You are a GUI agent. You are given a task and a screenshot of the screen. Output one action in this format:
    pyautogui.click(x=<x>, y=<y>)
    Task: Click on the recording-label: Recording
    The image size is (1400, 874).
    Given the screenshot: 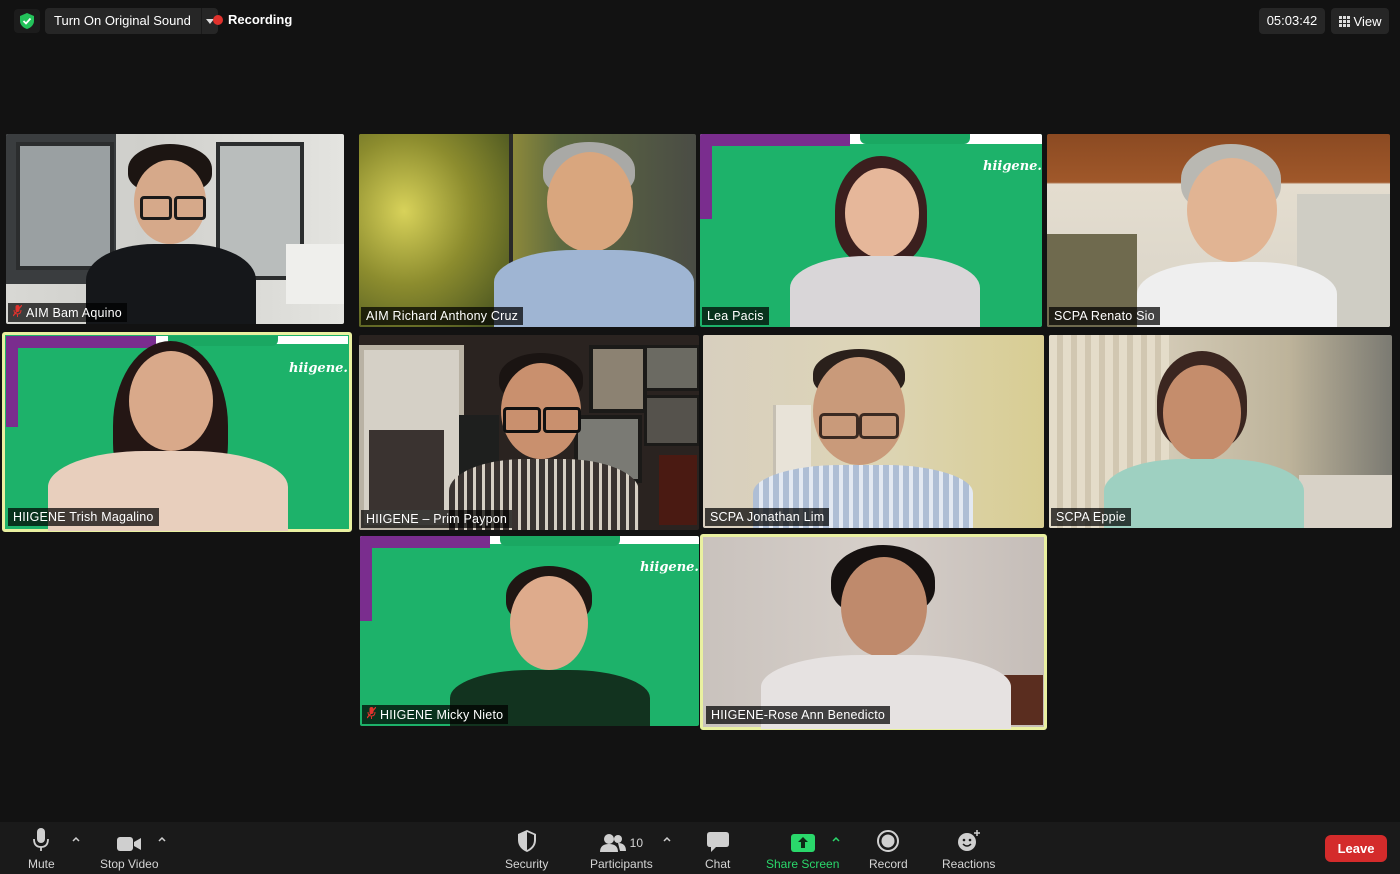 What is the action you would take?
    pyautogui.click(x=260, y=19)
    